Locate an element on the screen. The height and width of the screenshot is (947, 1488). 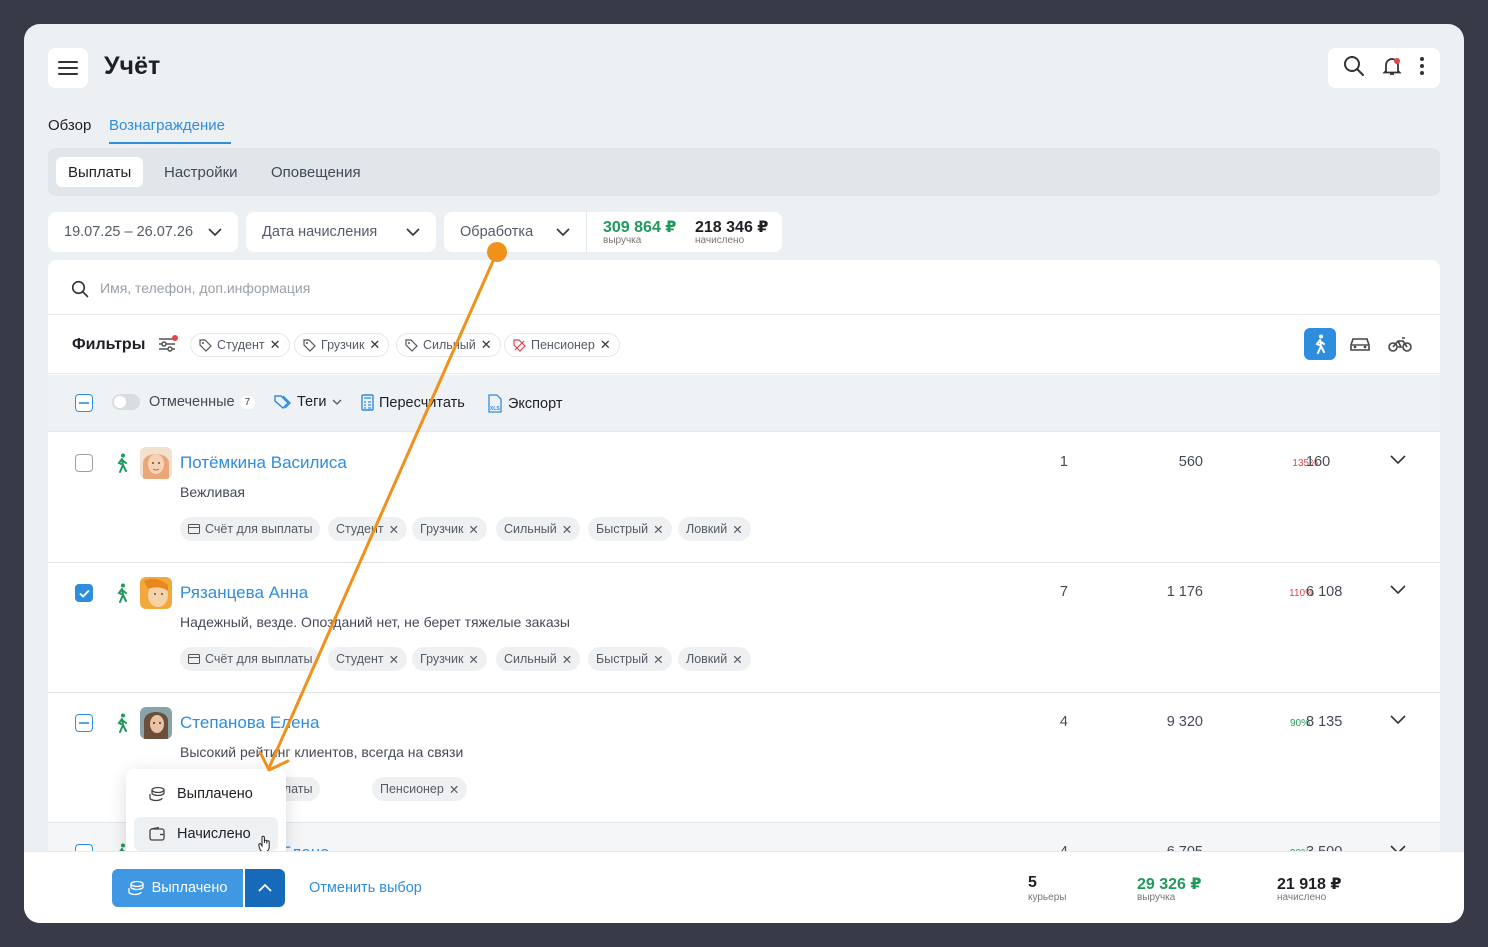
top-actions is located at coordinates (1384, 68).